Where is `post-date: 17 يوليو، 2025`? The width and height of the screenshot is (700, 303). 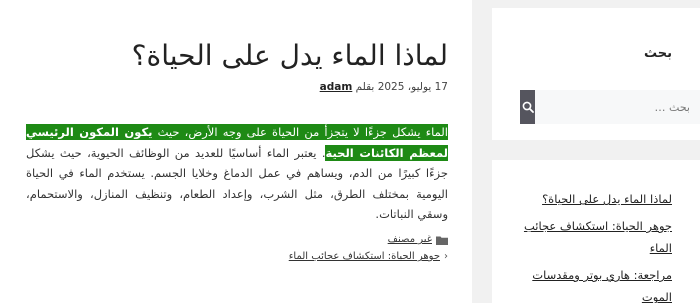 post-date: 17 يوليو، 2025 is located at coordinates (412, 87).